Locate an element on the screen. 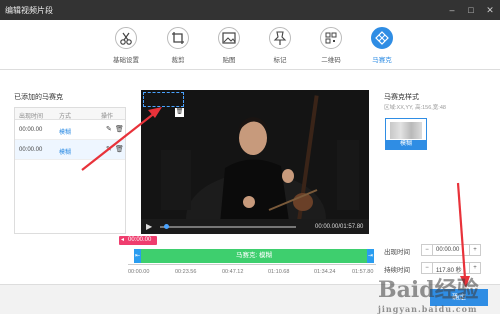 The image size is (500, 314). column-header-time: 出现时间 is located at coordinates (31, 117).